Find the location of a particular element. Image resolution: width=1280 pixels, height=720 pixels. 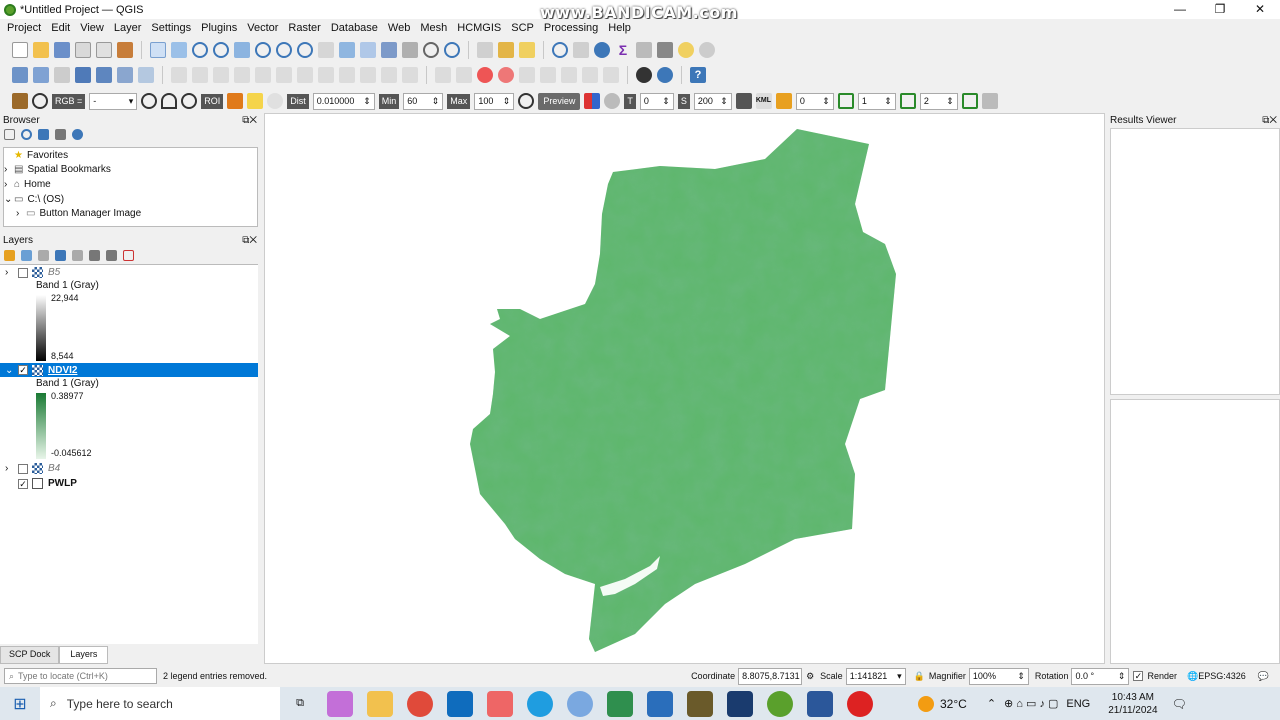

preview-zoom-icon is located at coordinates (526, 101).